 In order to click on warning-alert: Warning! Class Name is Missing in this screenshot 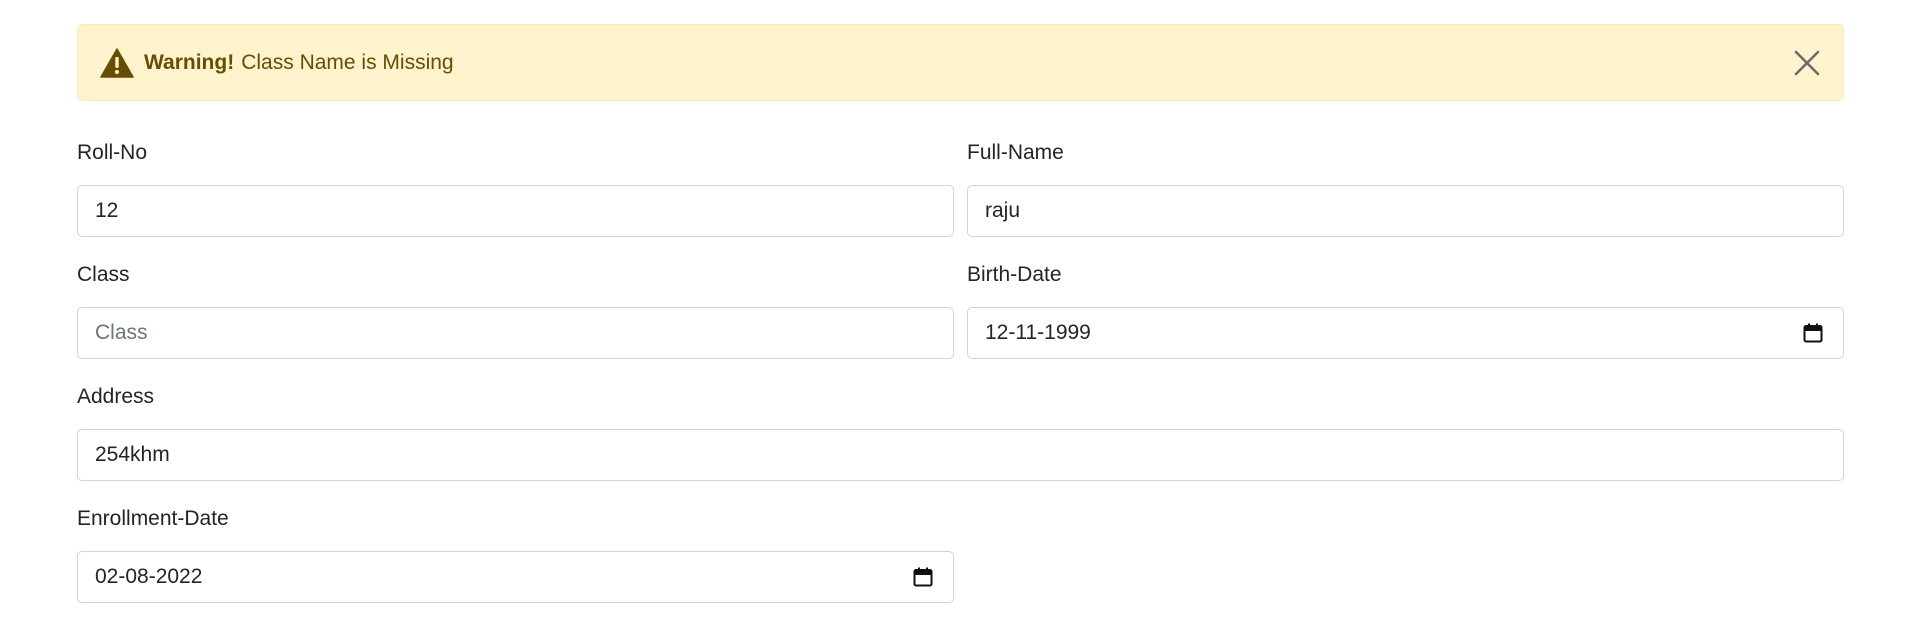, I will do `click(960, 62)`.